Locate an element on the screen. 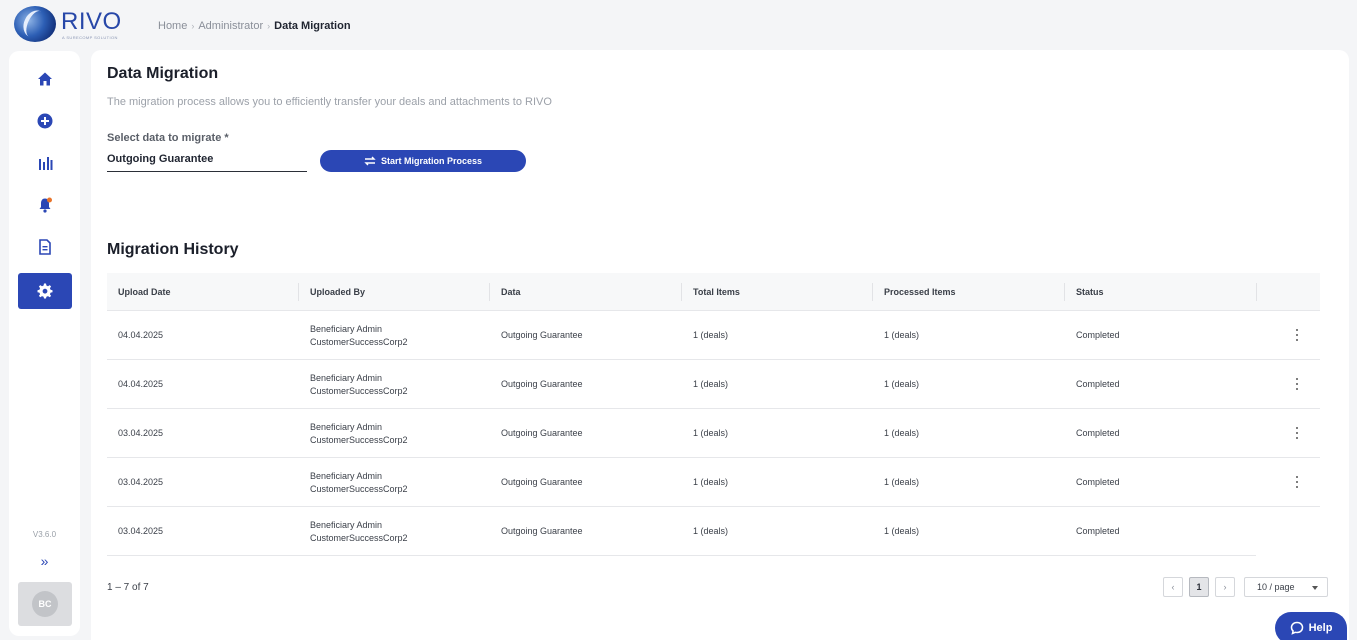 This screenshot has height=640, width=1357. document-icon is located at coordinates (45, 247).